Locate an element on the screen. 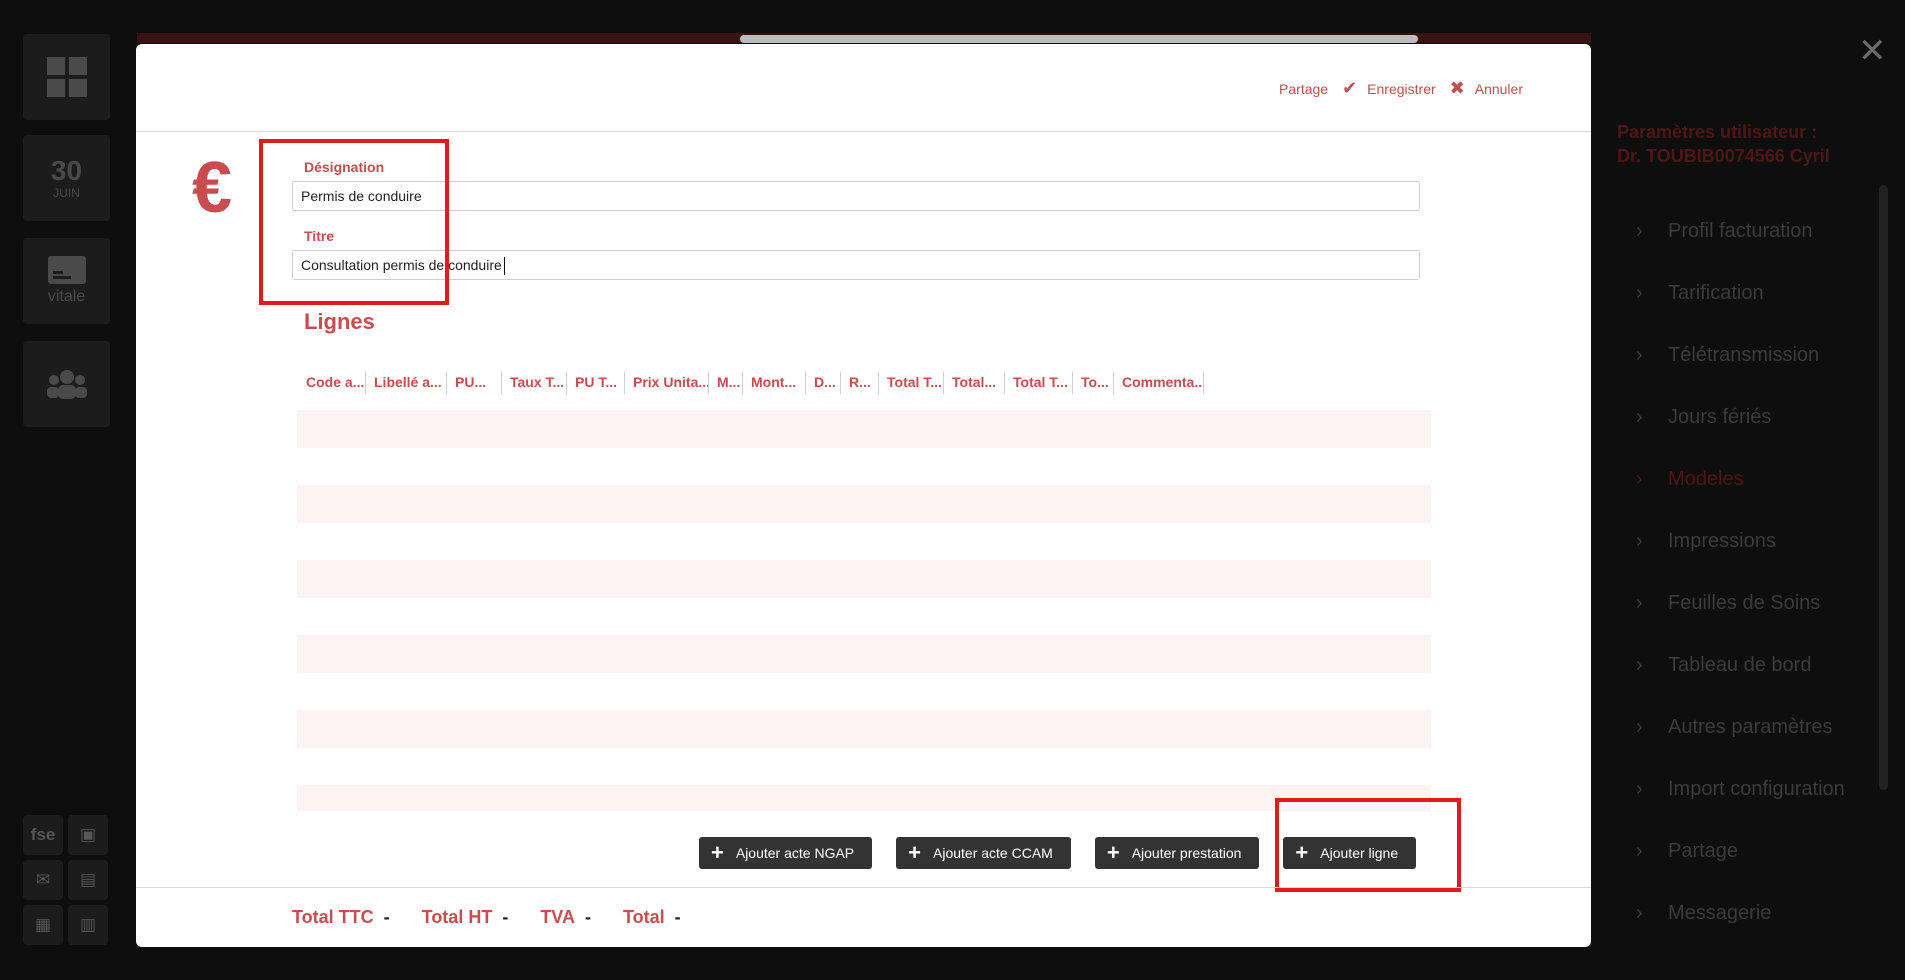 This screenshot has width=1905, height=980. settings-menu-item-label: Autres paramètres is located at coordinates (1750, 726).